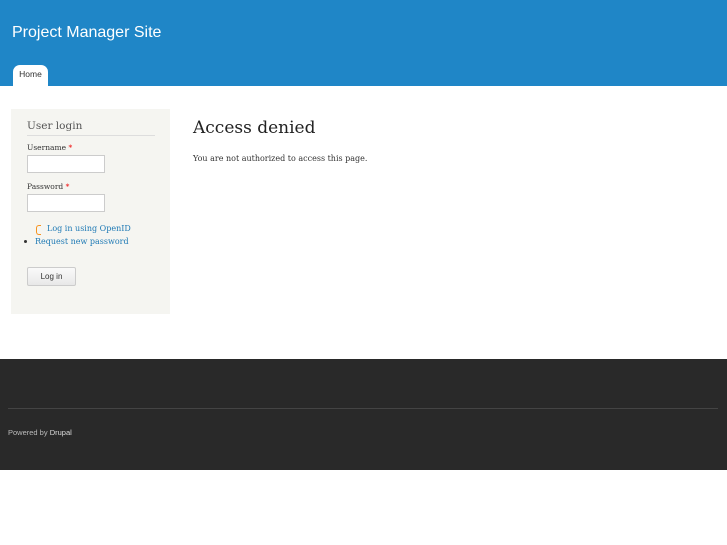  I want to click on request-password-link: Request new password, so click(82, 241).